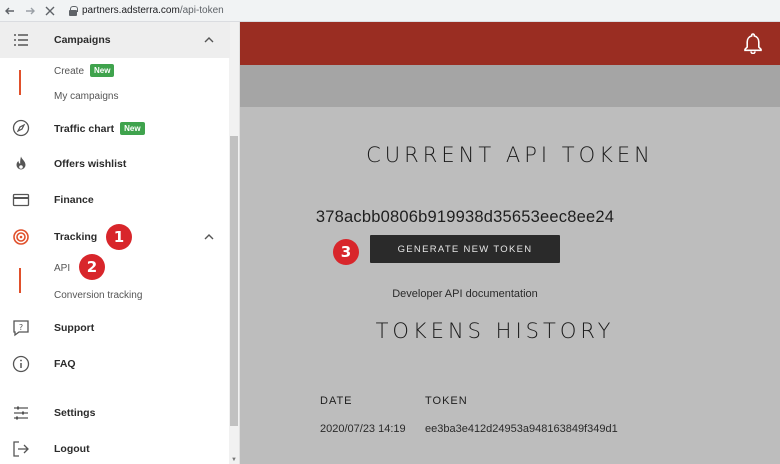 This screenshot has height=464, width=780. Describe the element at coordinates (65, 364) in the screenshot. I see `sidebar-item-label: FAQ` at that location.